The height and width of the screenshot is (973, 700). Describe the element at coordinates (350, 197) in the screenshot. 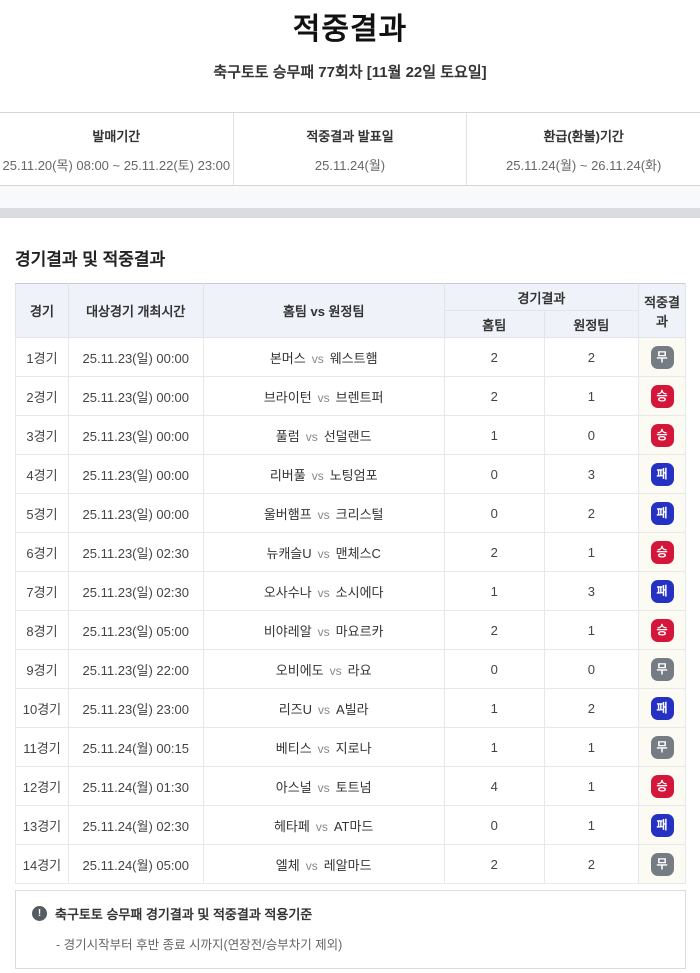

I see `spacer-strip` at that location.